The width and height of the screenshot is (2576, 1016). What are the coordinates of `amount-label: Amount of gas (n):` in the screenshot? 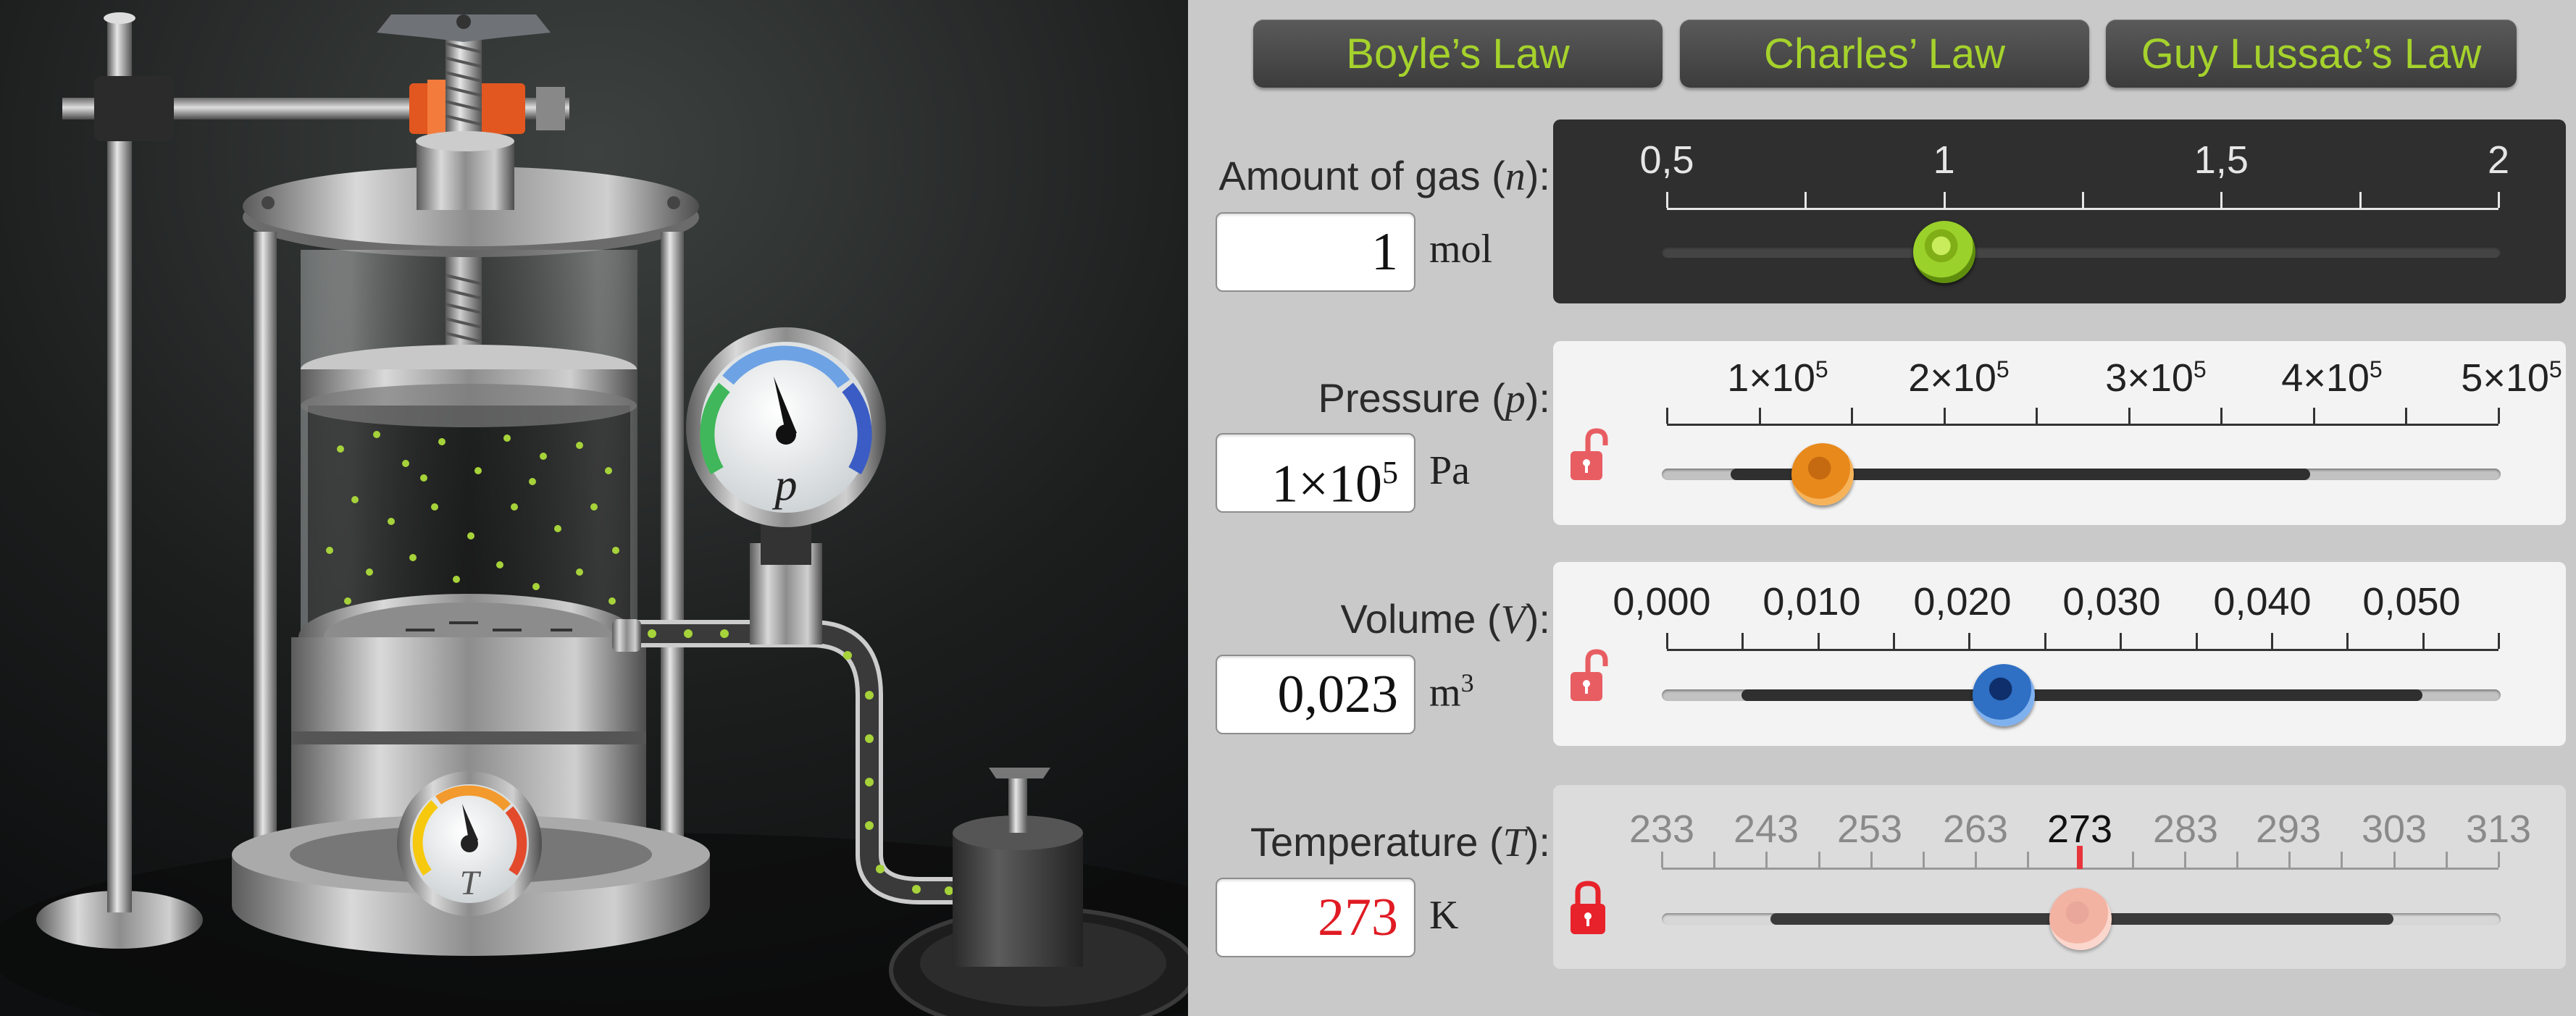 It's located at (1384, 176).